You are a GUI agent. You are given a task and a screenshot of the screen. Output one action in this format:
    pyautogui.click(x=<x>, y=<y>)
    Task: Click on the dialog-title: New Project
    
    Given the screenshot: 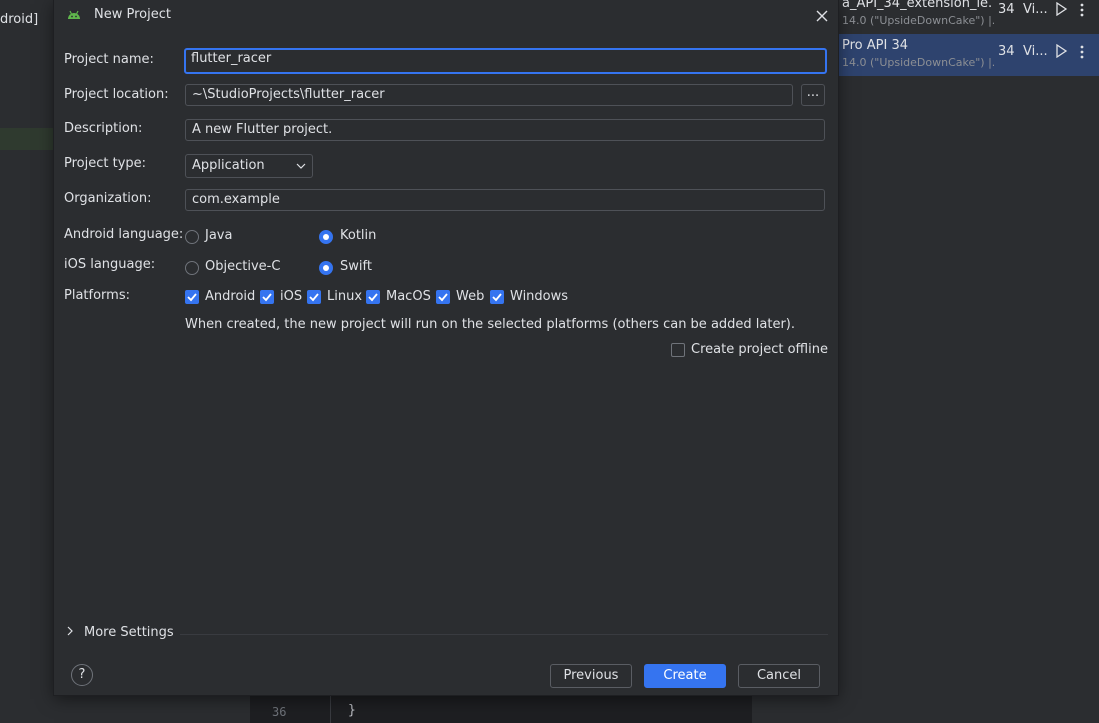 What is the action you would take?
    pyautogui.click(x=132, y=14)
    